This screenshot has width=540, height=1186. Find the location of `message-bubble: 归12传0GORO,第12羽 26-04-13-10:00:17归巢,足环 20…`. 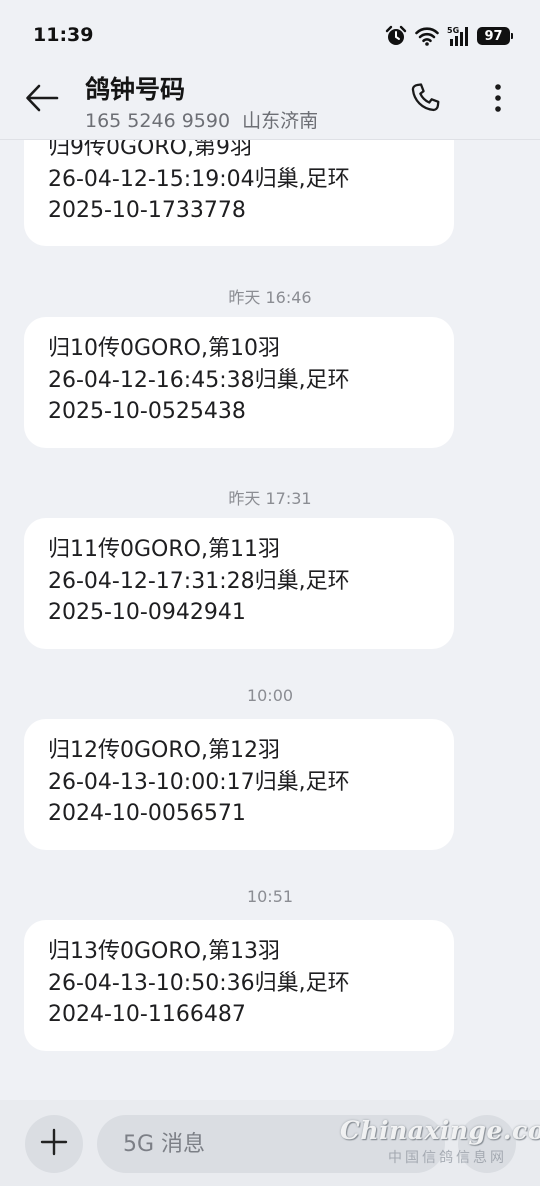

message-bubble: 归12传0GORO,第12羽 26-04-13-10:00:17归巢,足环 20… is located at coordinates (239, 784).